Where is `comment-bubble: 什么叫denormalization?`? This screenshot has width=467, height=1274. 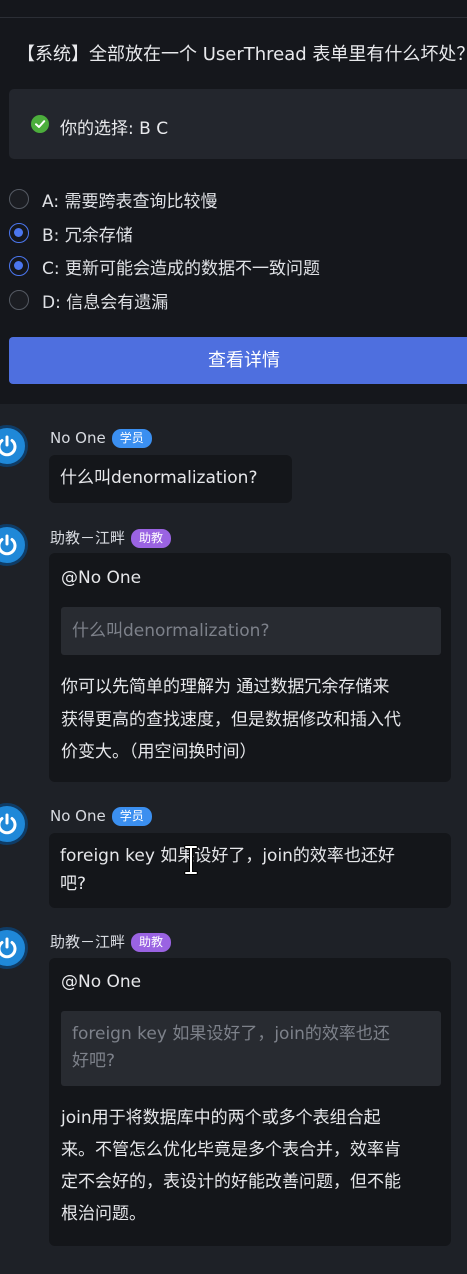 comment-bubble: 什么叫denormalization? is located at coordinates (170, 479).